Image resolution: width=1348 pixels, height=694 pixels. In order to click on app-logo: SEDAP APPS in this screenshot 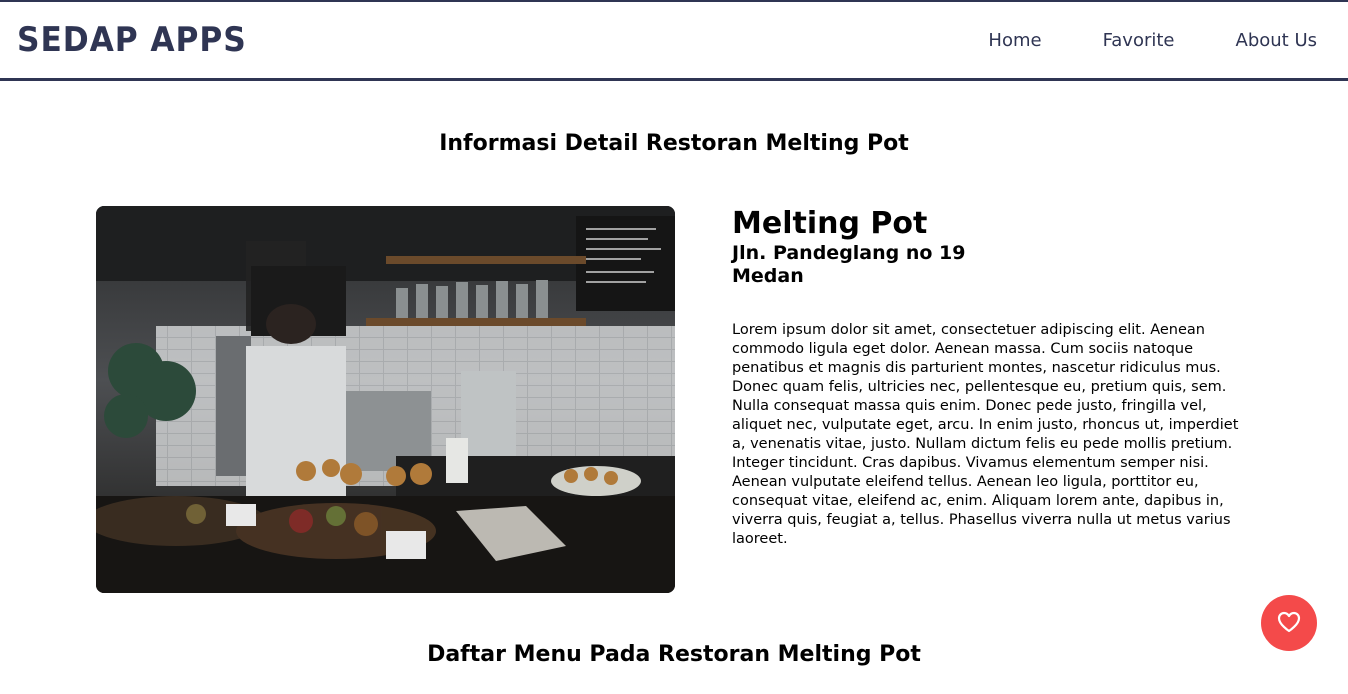, I will do `click(132, 40)`.